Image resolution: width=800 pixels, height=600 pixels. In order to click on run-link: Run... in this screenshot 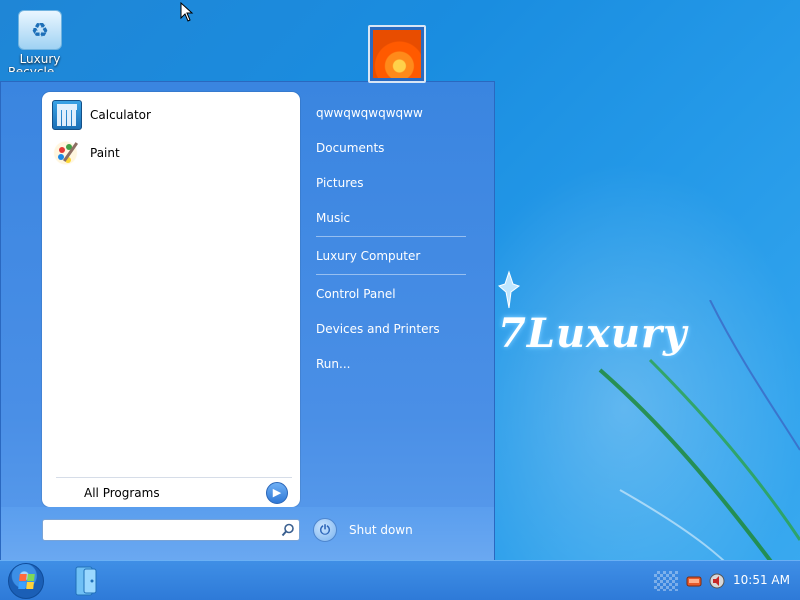, I will do `click(333, 364)`.